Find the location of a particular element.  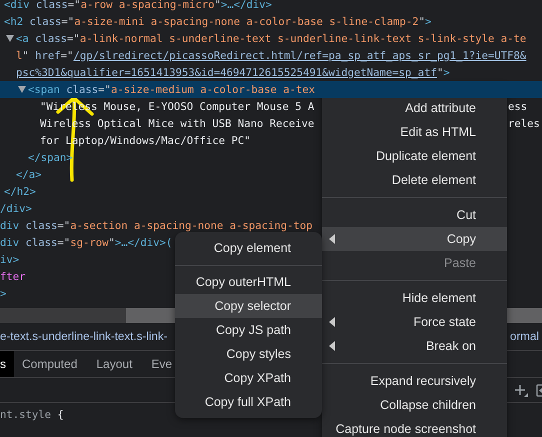

copy-submenu-item: Copy full XPath is located at coordinates (248, 402).